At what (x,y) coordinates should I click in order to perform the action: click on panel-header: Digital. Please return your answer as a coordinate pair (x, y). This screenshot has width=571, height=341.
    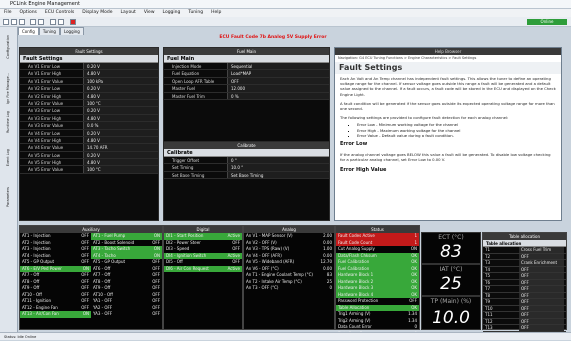
    Looking at the image, I should click on (203, 229).